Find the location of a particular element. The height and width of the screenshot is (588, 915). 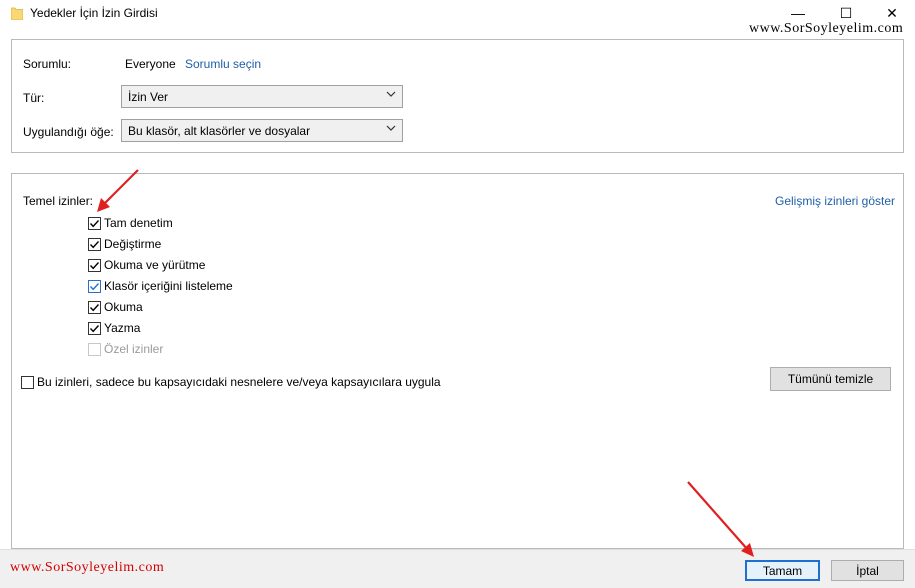

applies-to-label: Uygulandığı öğe: is located at coordinates (68, 132).